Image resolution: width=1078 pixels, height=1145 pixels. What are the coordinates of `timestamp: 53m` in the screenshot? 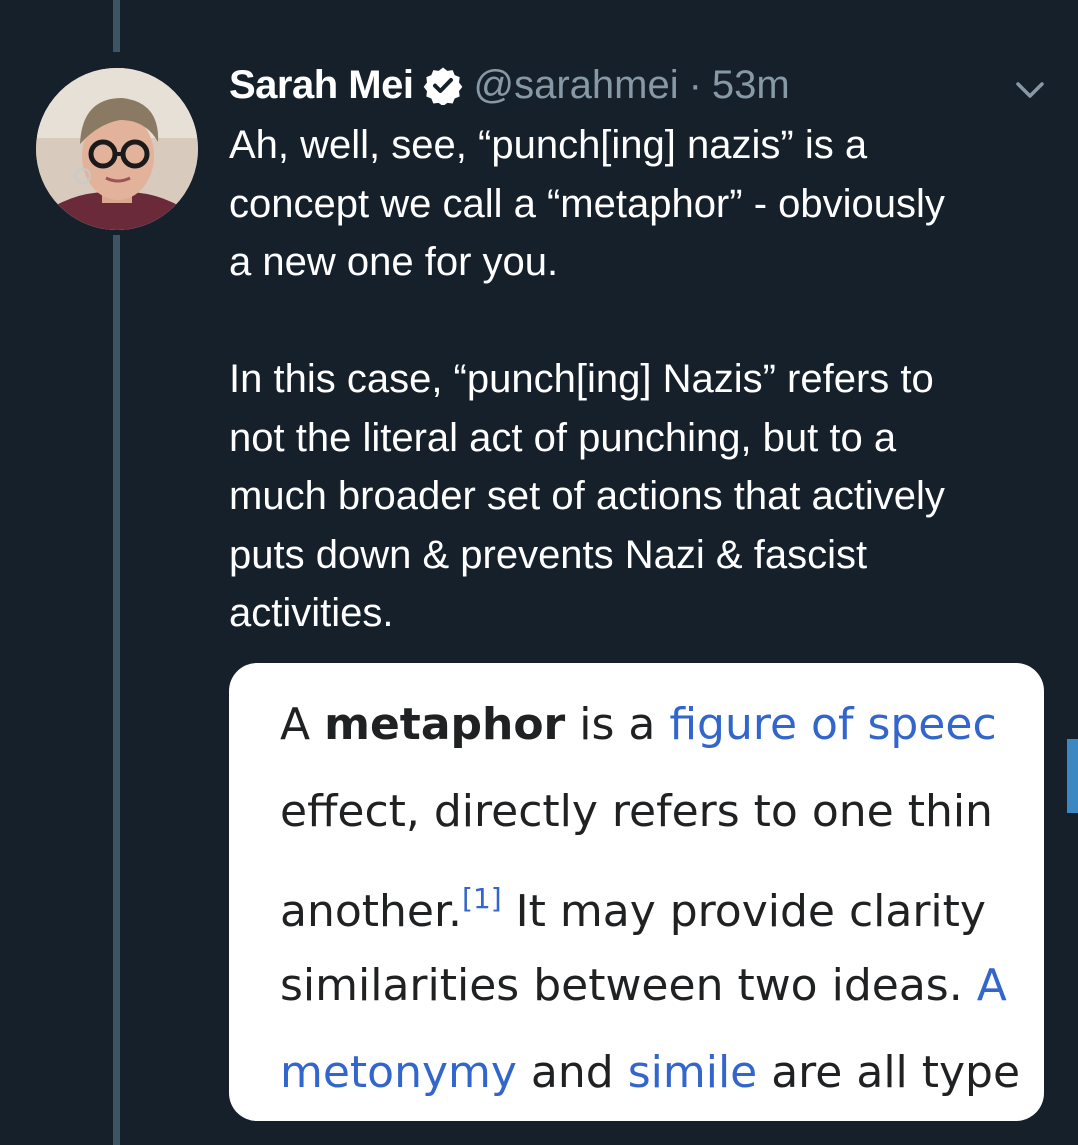 It's located at (751, 85).